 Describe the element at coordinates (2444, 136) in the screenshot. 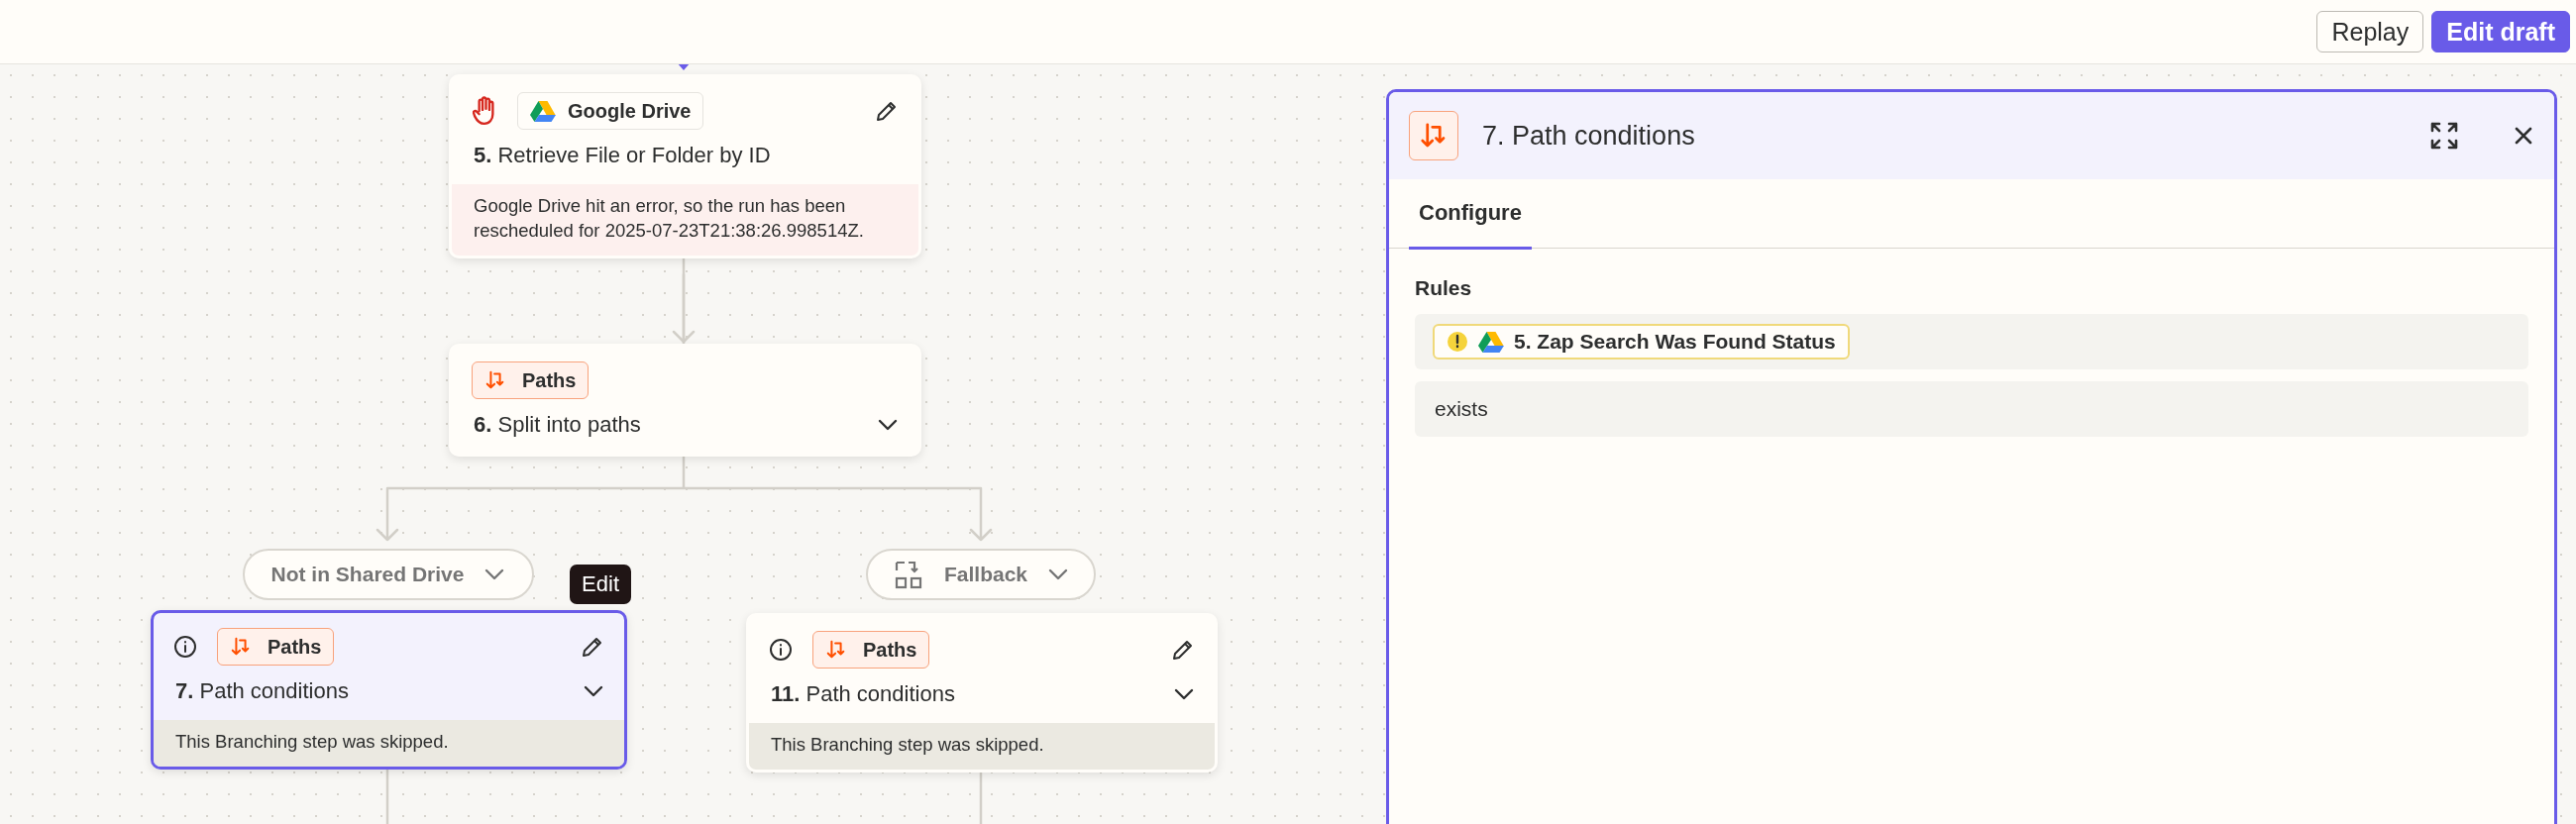

I see `expand-icon` at that location.